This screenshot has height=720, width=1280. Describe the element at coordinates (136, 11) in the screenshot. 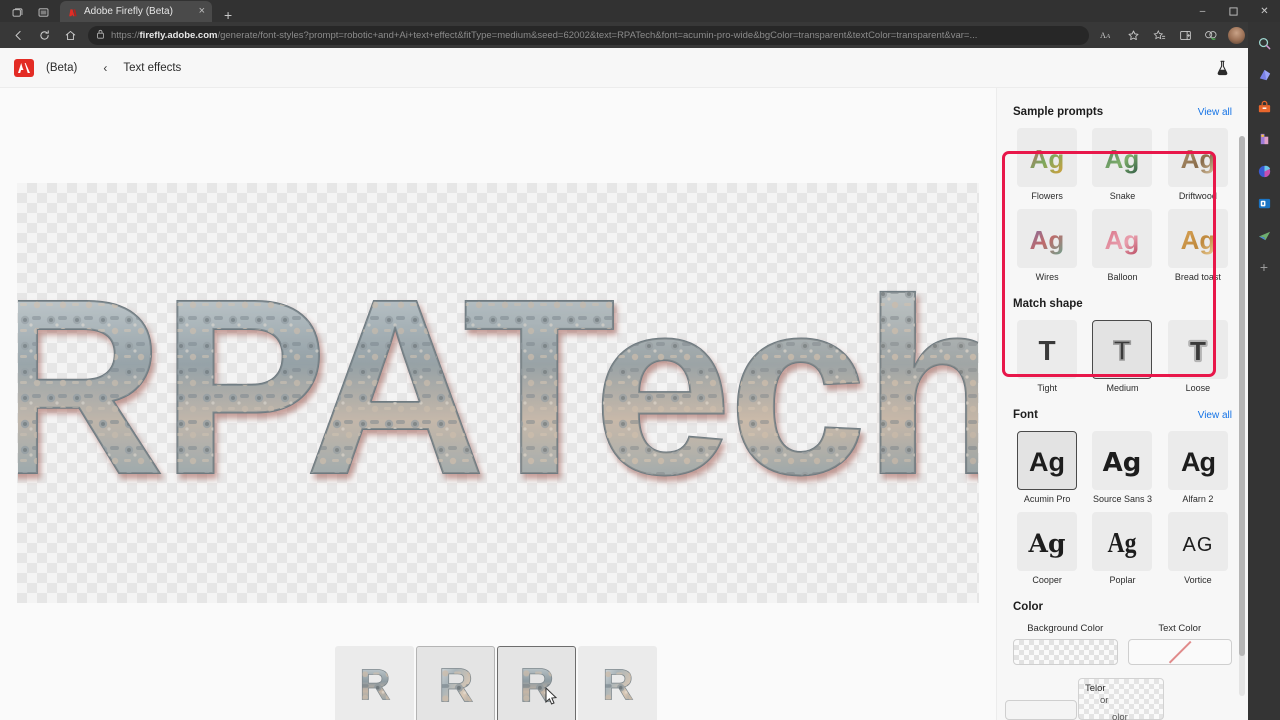

I see `browser-tab: Adobe Firefly (Beta) ×` at that location.